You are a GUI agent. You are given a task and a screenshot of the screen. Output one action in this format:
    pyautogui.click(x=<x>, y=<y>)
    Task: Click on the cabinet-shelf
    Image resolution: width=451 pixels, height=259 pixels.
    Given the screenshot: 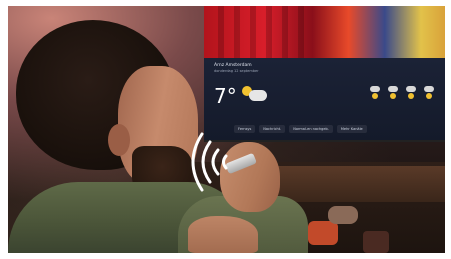 What is the action you would take?
    pyautogui.click(x=356, y=184)
    